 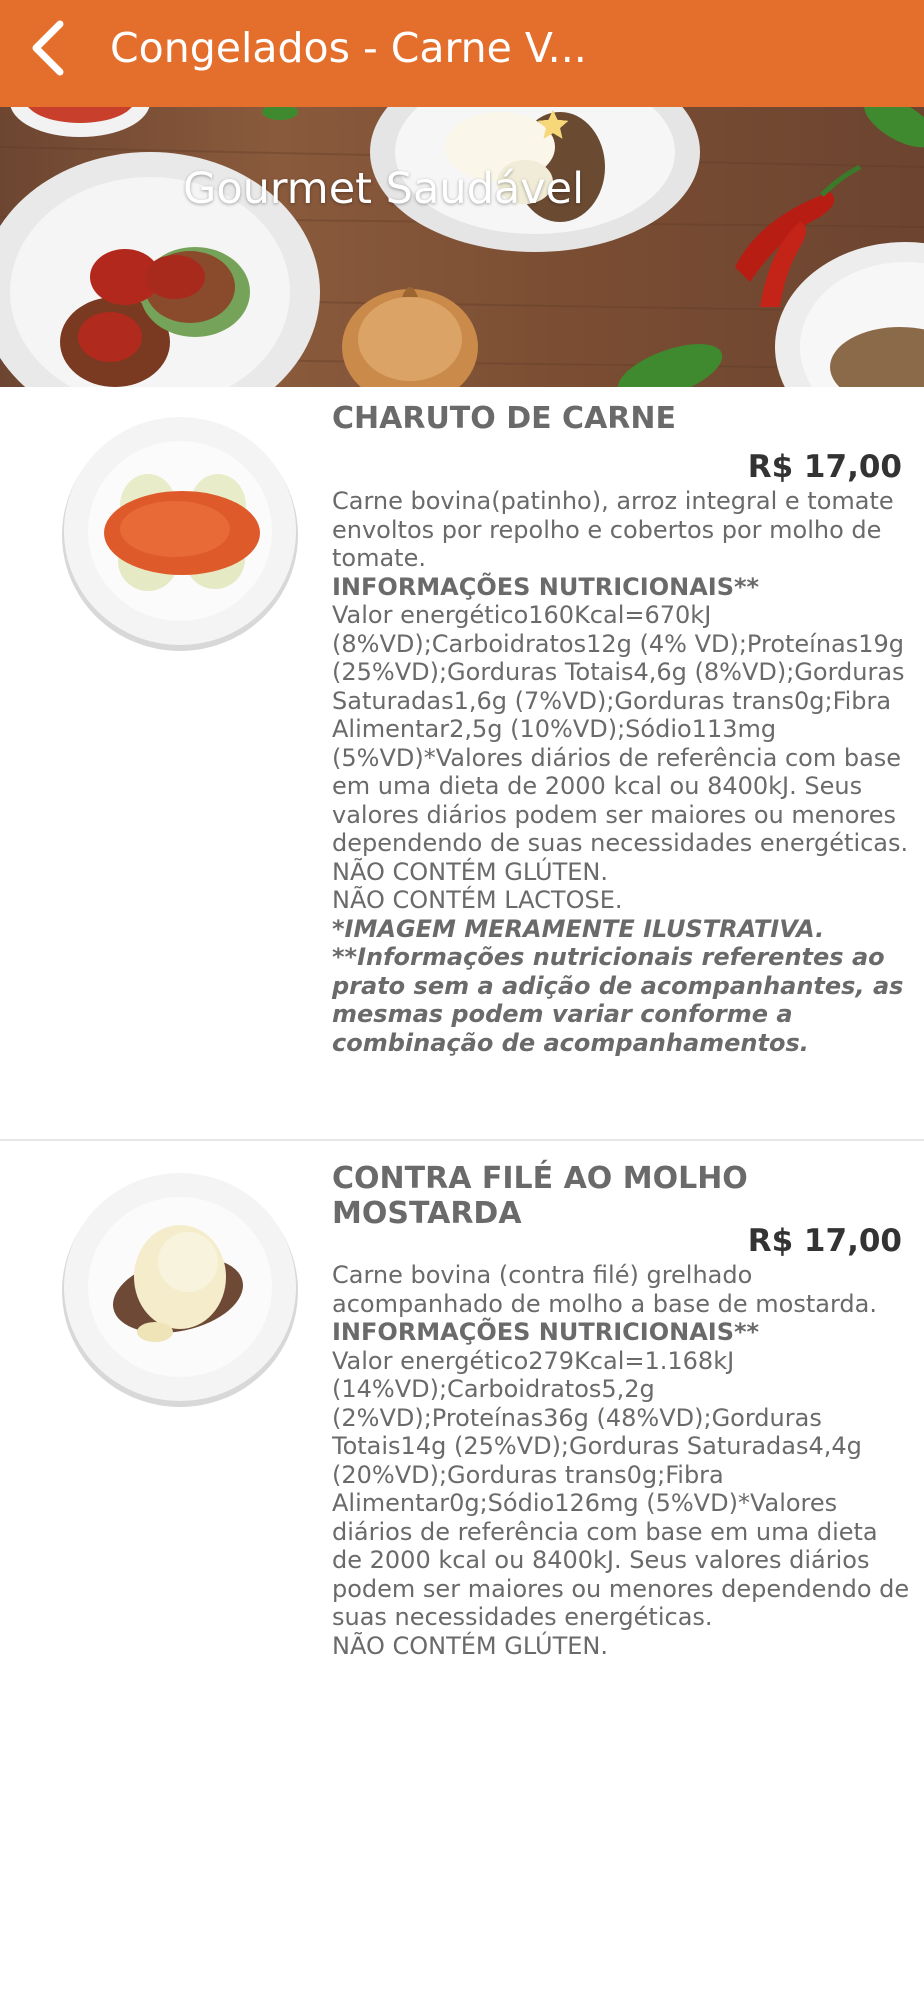 What do you see at coordinates (504, 418) in the screenshot?
I see `product-name: CHARUTO DE CARNE` at bounding box center [504, 418].